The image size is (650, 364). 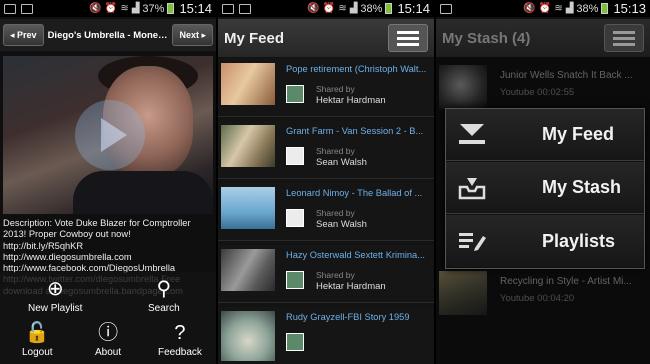 What do you see at coordinates (578, 134) in the screenshot?
I see `popup-item-label: My Feed` at bounding box center [578, 134].